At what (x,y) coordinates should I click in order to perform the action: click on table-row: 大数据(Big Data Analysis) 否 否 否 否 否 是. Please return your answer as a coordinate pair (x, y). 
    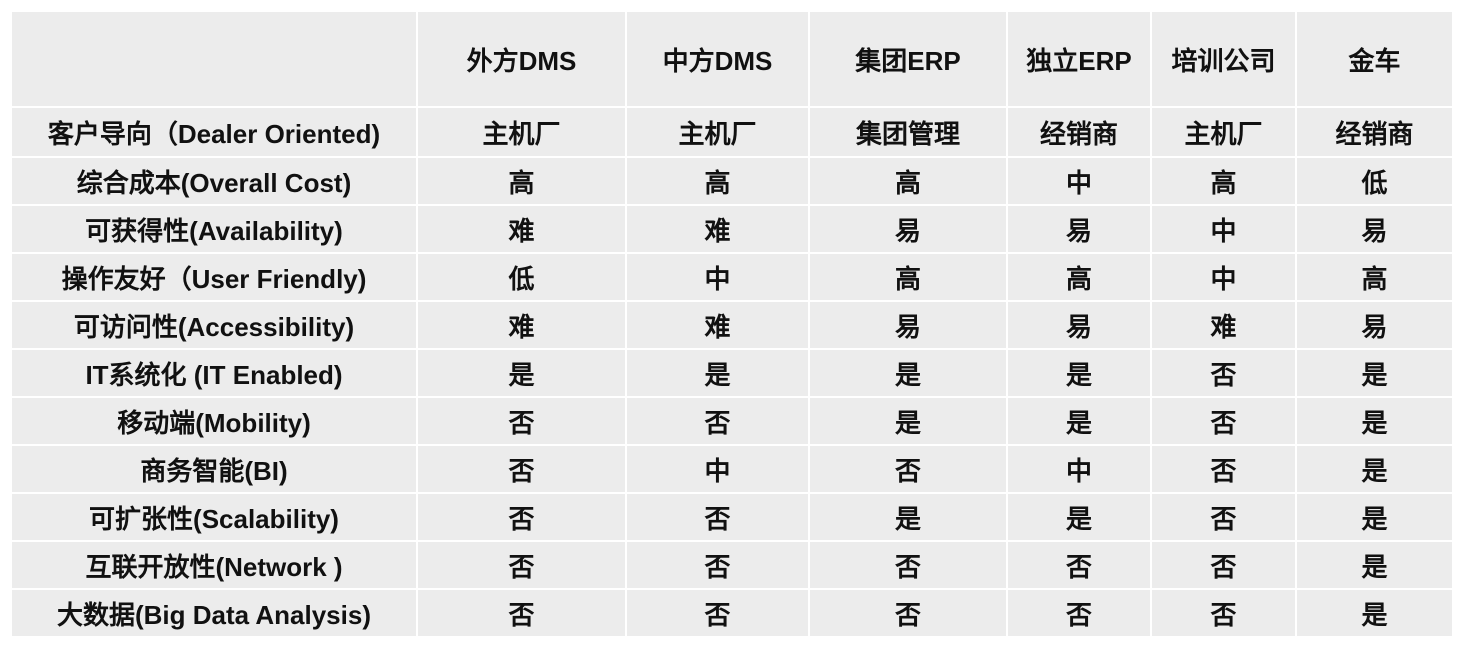
    Looking at the image, I should click on (733, 614).